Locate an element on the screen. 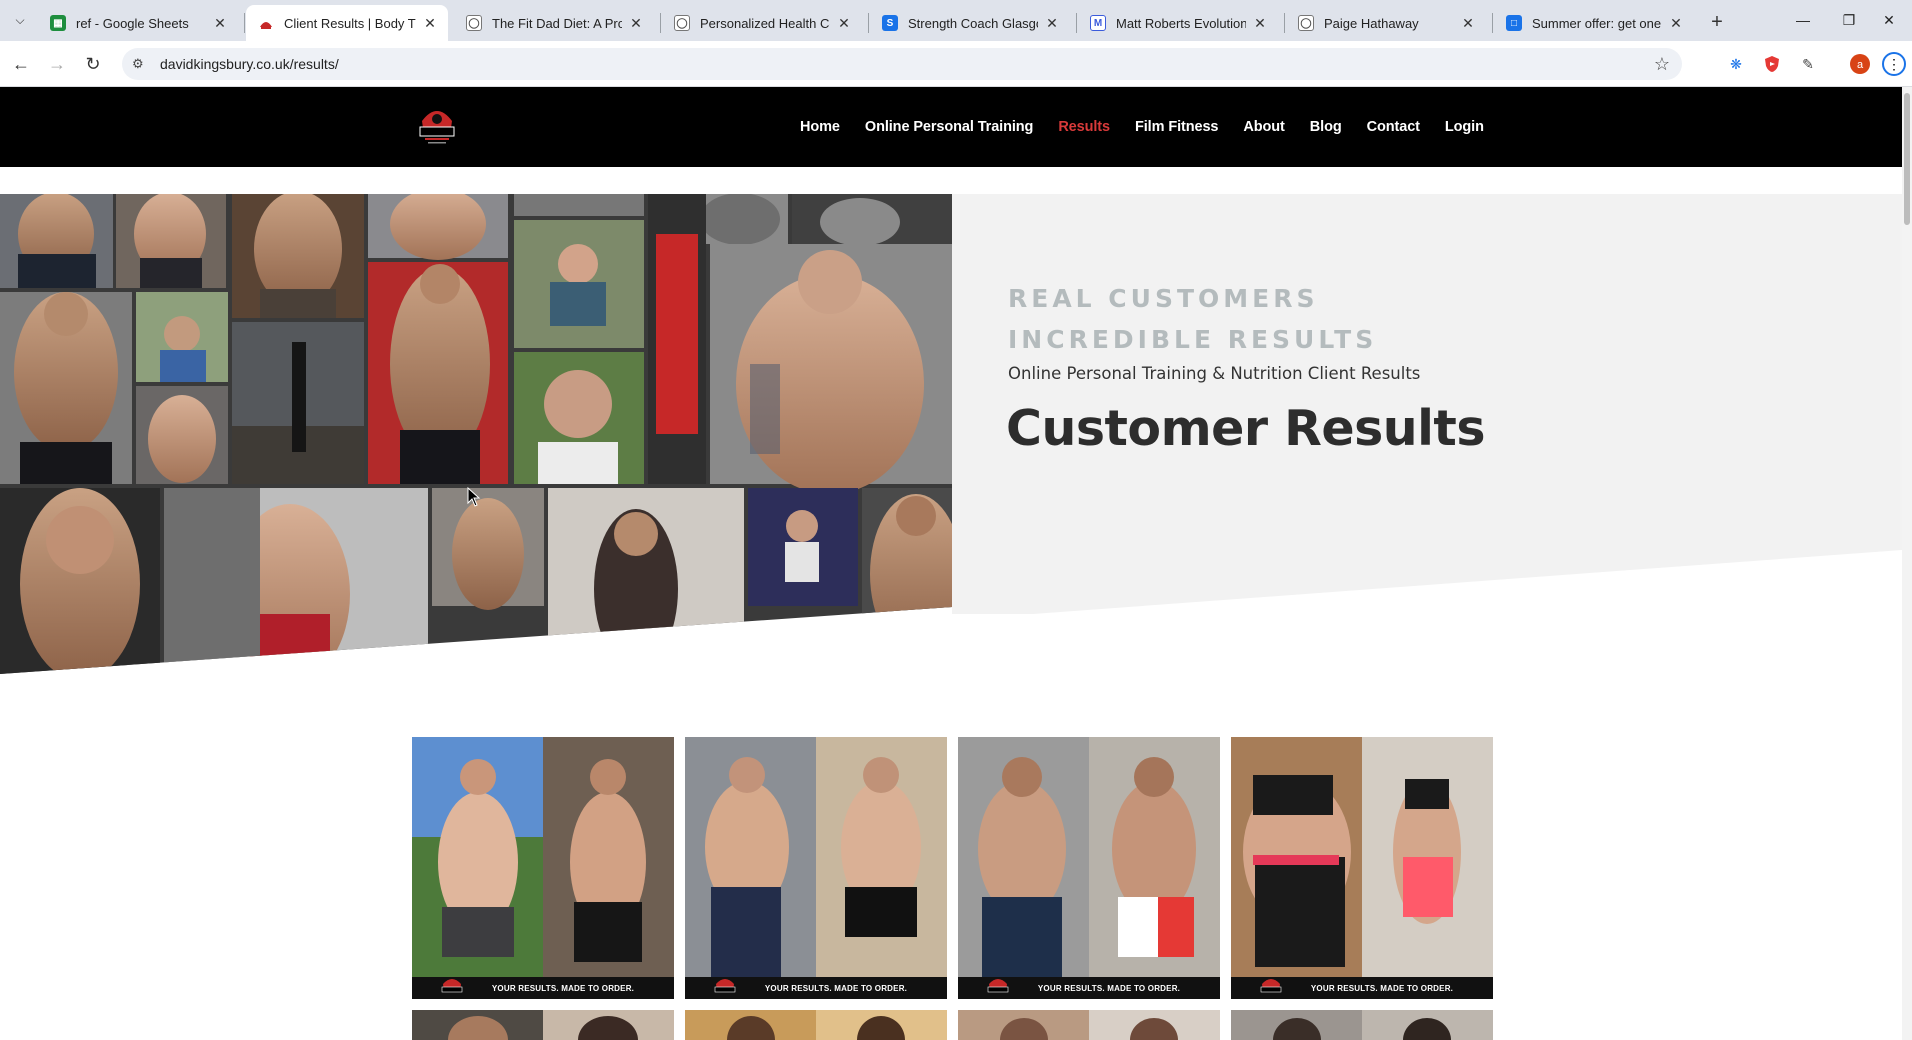 Image resolution: width=1912 pixels, height=1040 pixels. s-icon: S is located at coordinates (890, 23).